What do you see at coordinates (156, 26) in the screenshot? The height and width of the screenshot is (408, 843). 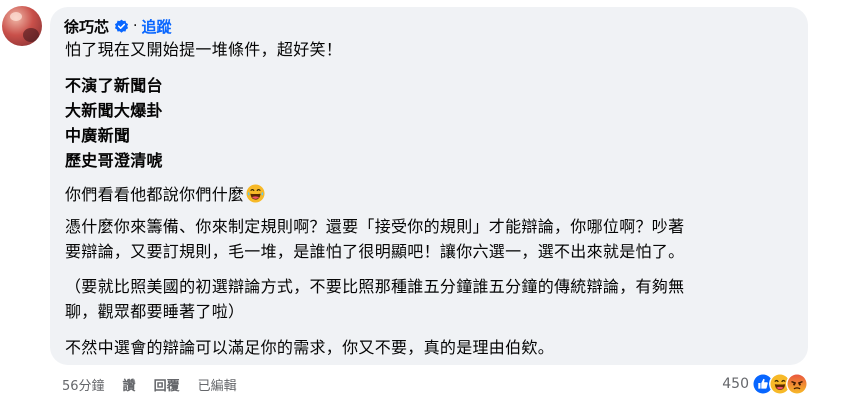 I see `follow-button: 追蹤` at bounding box center [156, 26].